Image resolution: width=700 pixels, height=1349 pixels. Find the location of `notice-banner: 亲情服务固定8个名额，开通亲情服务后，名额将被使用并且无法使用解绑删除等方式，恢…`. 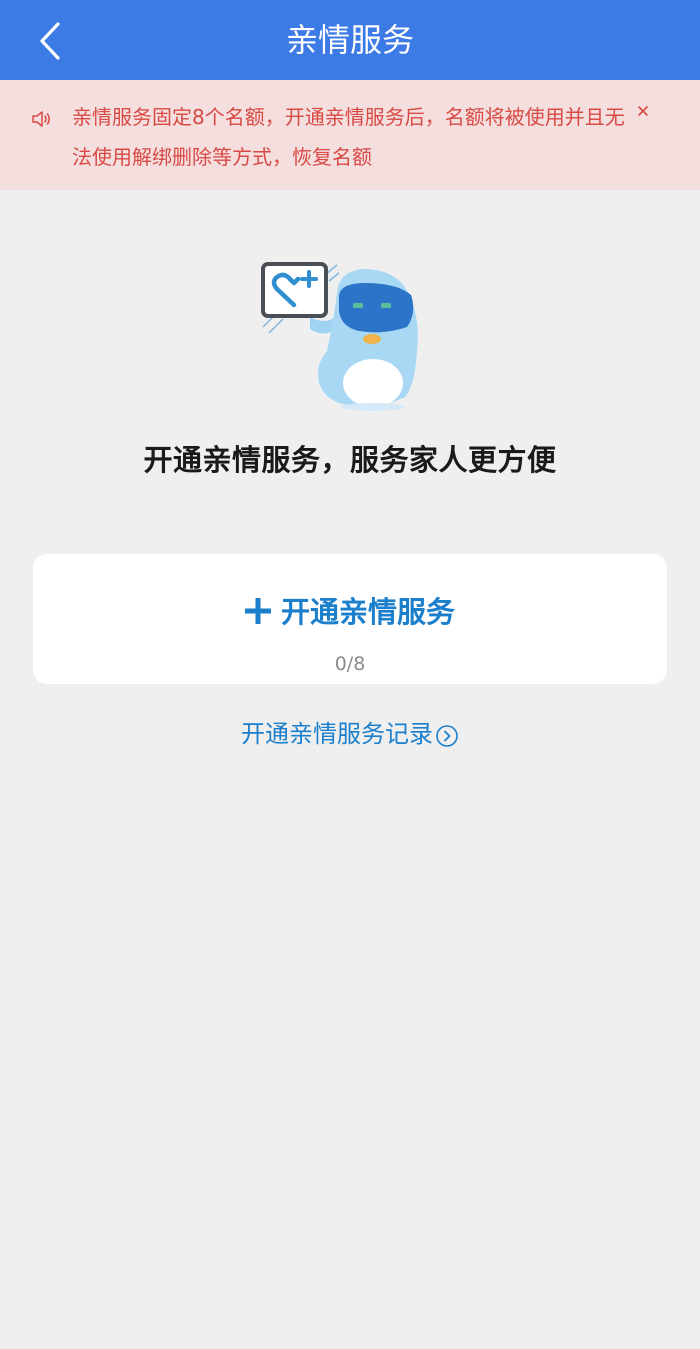

notice-banner: 亲情服务固定8个名额，开通亲情服务后，名额将被使用并且无法使用解绑删除等方式，恢… is located at coordinates (350, 135).